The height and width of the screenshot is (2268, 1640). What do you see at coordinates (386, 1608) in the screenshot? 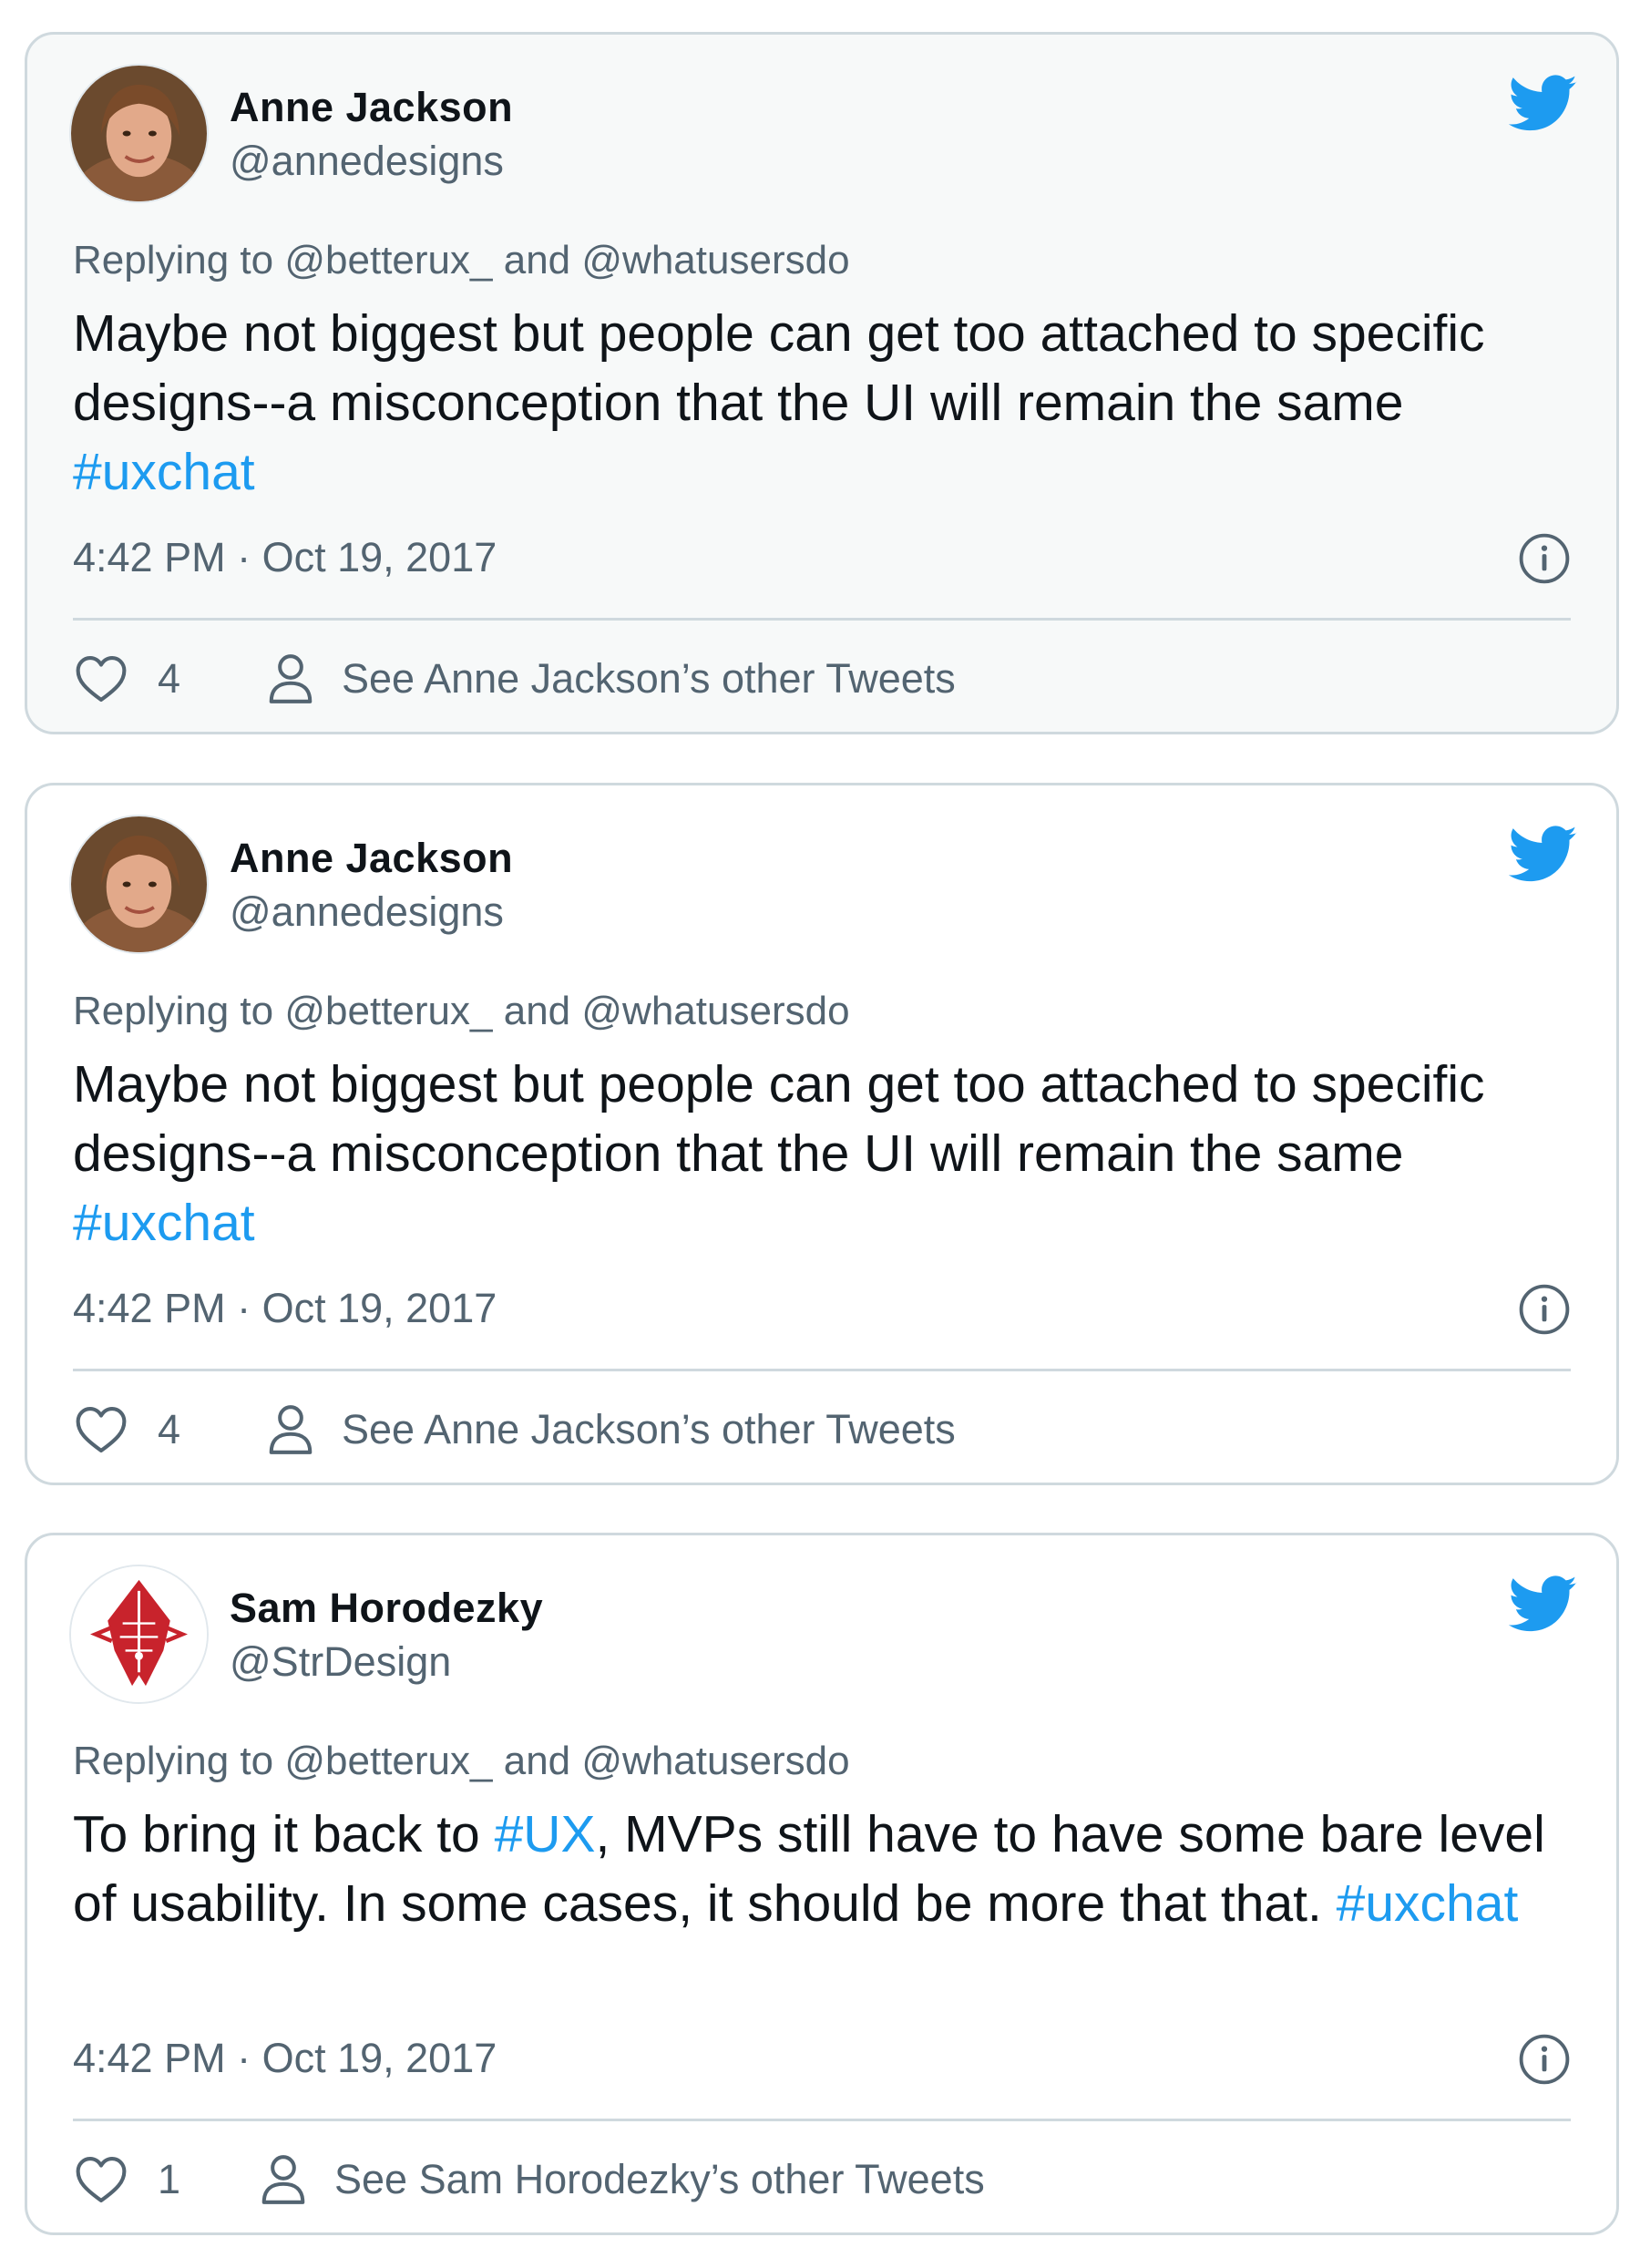
I see `author-name: Sam Horodezky` at bounding box center [386, 1608].